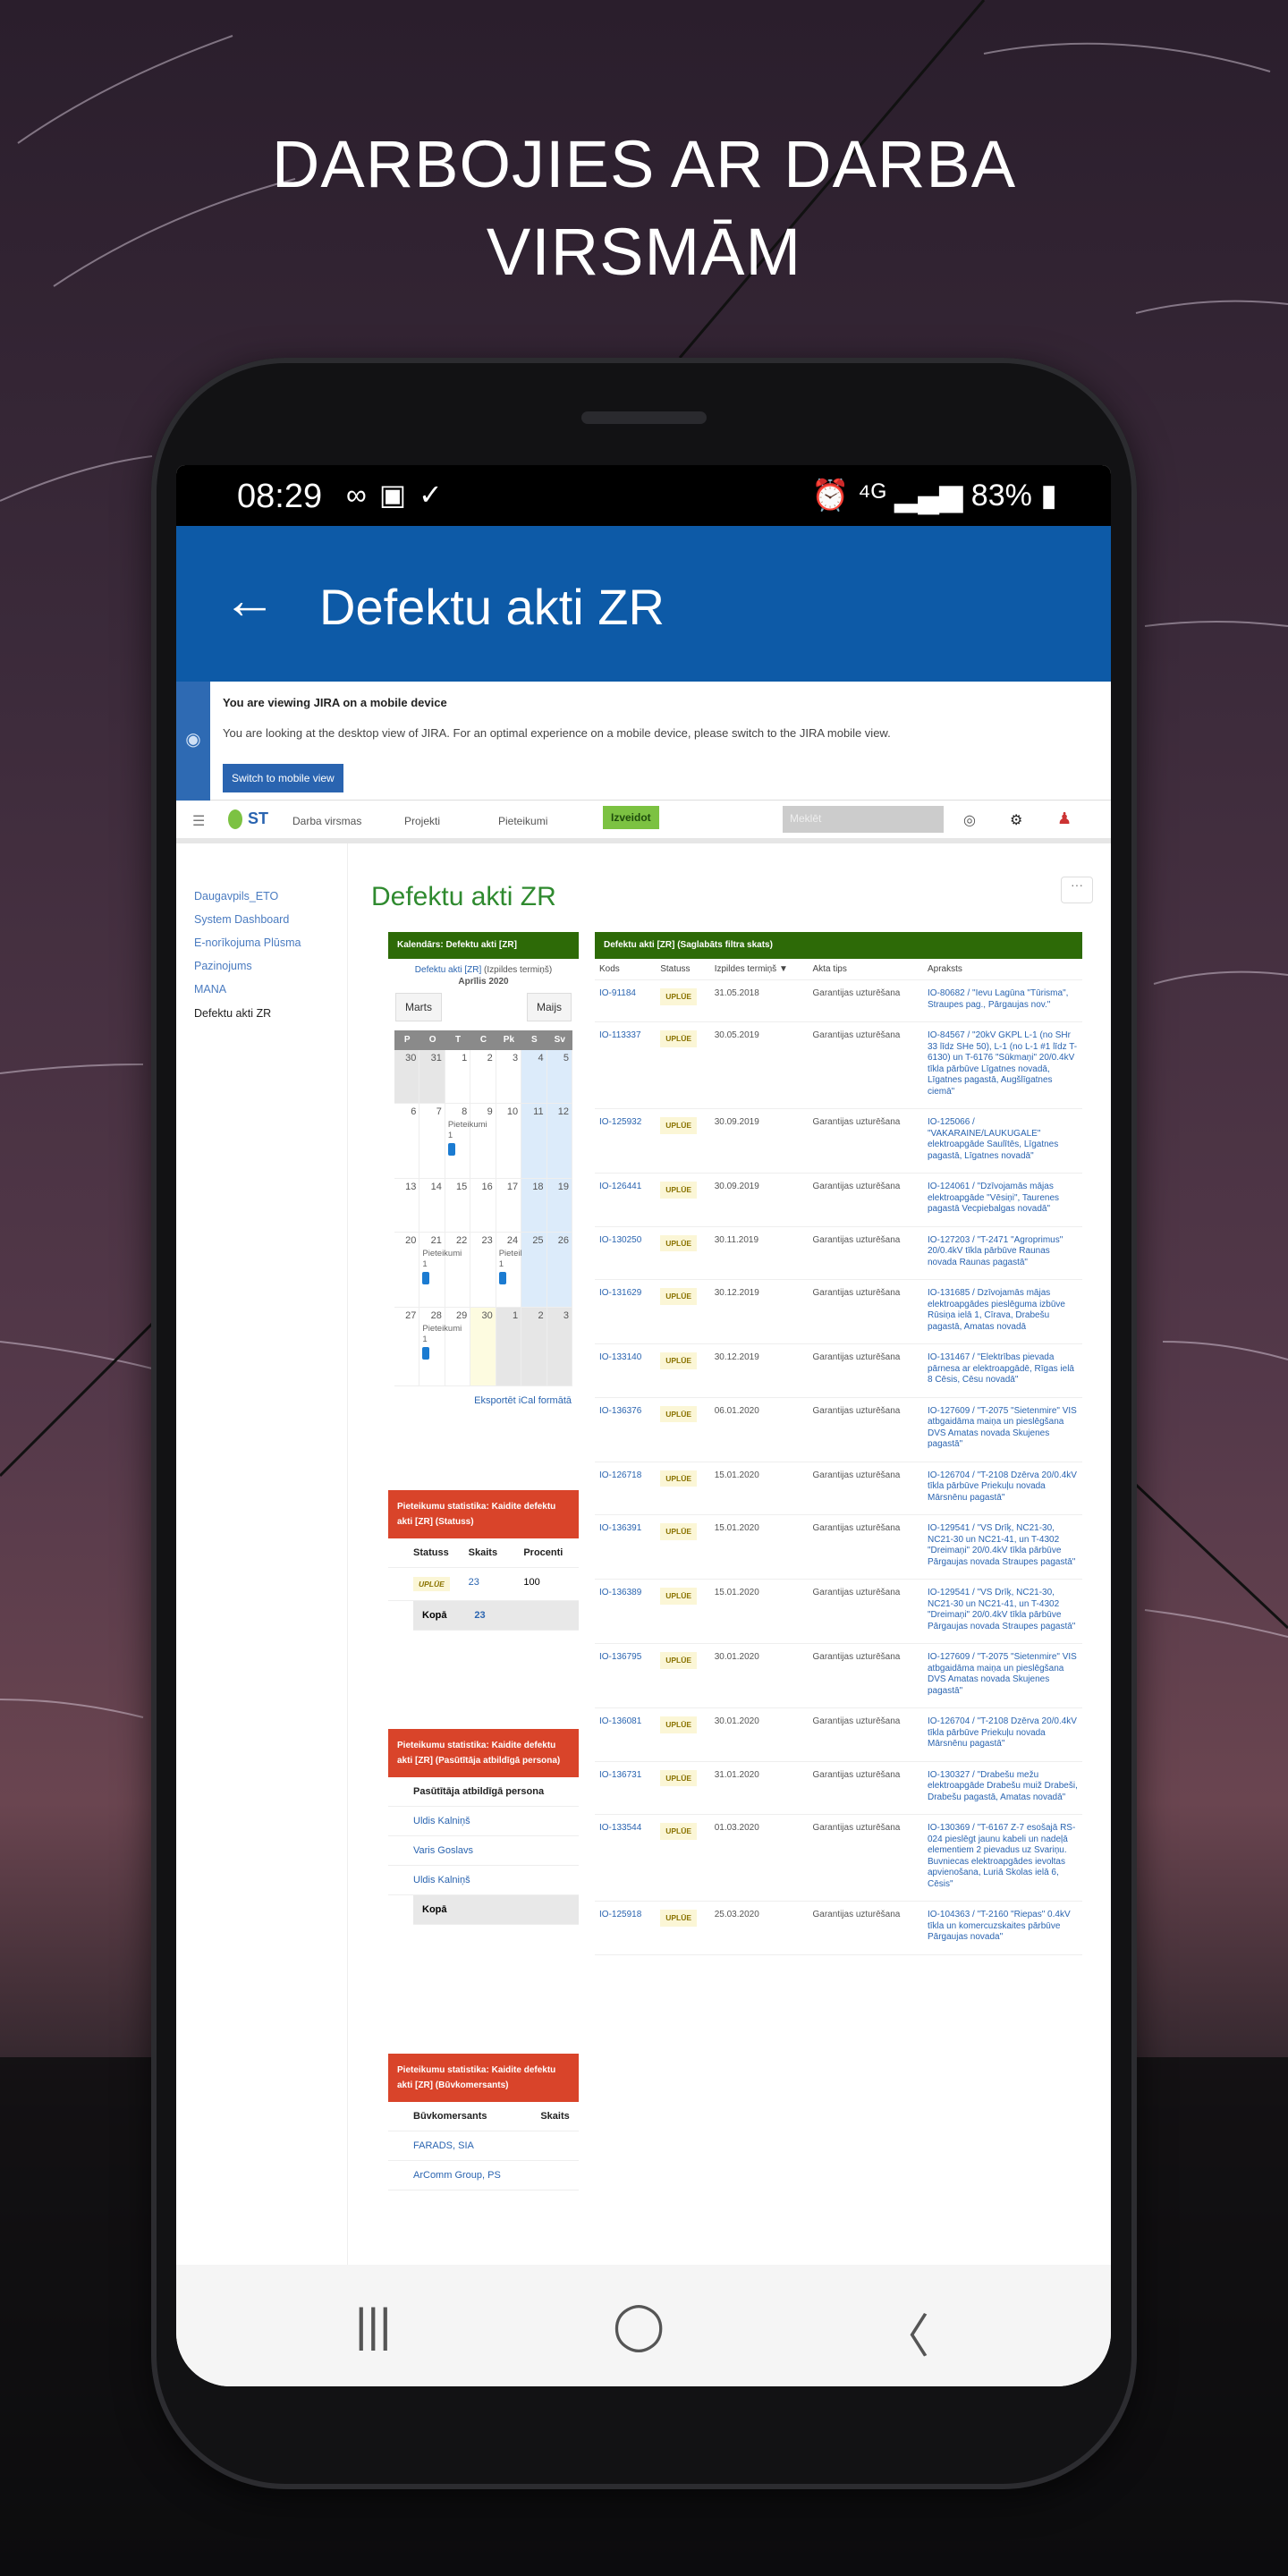  Describe the element at coordinates (559, 1270) in the screenshot. I see `calendar-day: 26` at that location.